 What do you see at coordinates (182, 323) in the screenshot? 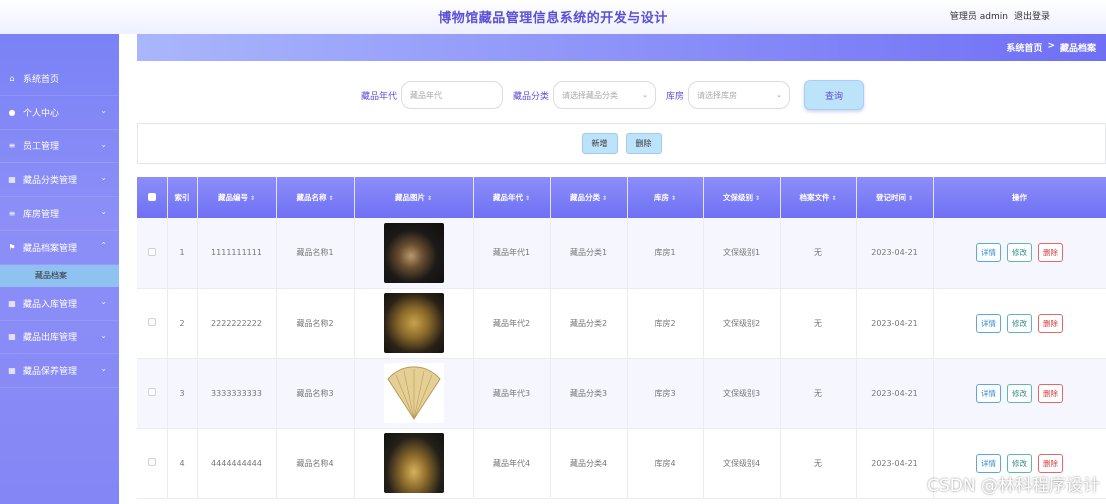
I see `cell-index: 2` at bounding box center [182, 323].